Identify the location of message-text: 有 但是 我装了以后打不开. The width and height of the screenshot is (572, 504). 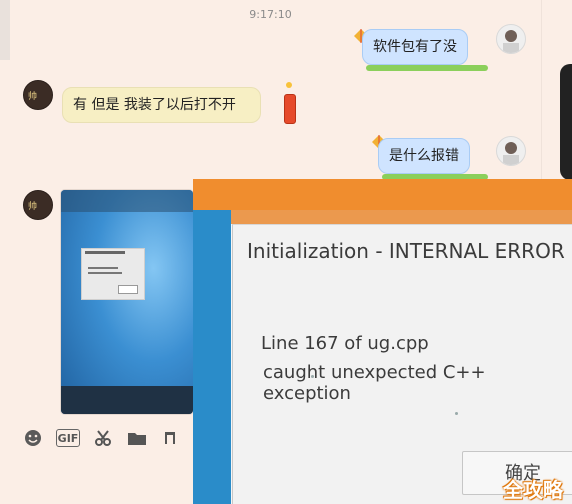
(154, 105).